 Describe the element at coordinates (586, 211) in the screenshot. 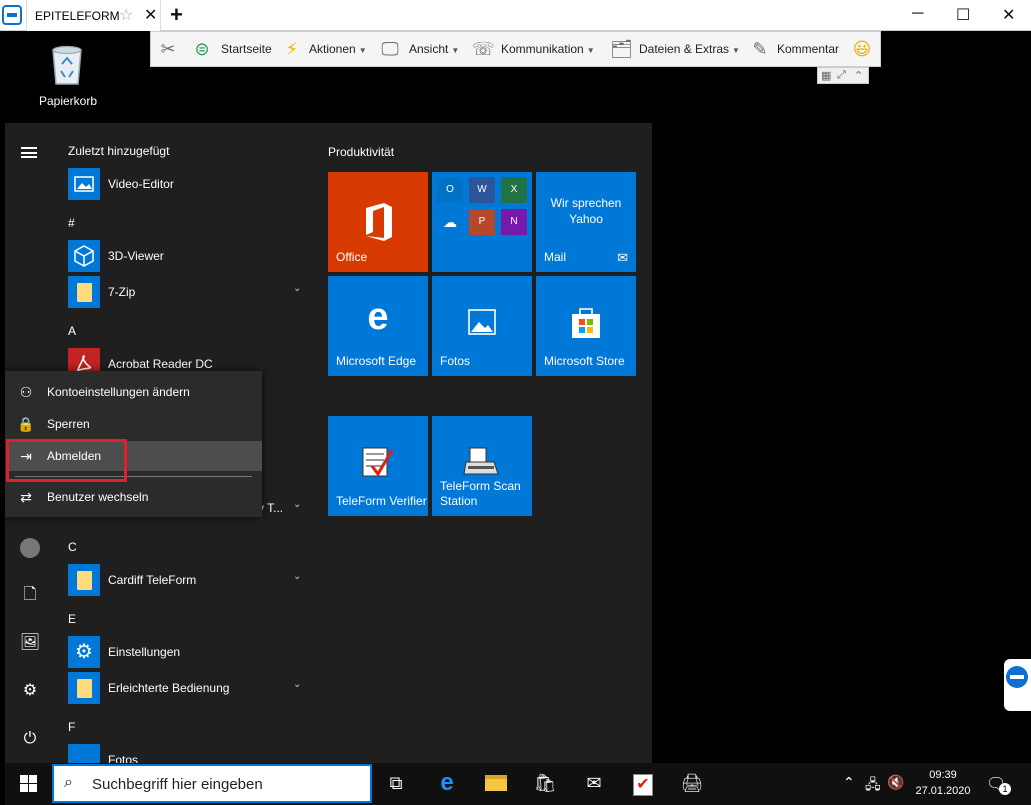

I see `mail-tile-message: Wir sprechen Yahoo` at that location.